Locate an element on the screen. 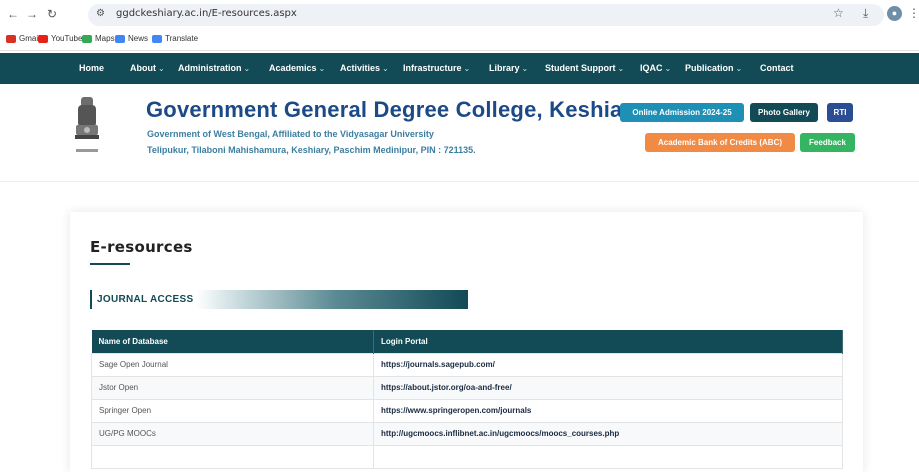 The height and width of the screenshot is (472, 919). url-text: ggdckeshiary.ac.in/E-resources.aspx is located at coordinates (206, 13).